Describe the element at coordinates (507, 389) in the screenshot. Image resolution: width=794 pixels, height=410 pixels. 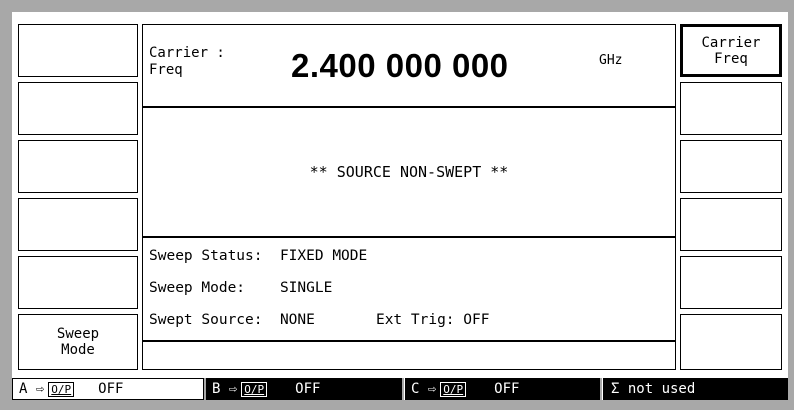
I see `output-c-state: OFF` at that location.